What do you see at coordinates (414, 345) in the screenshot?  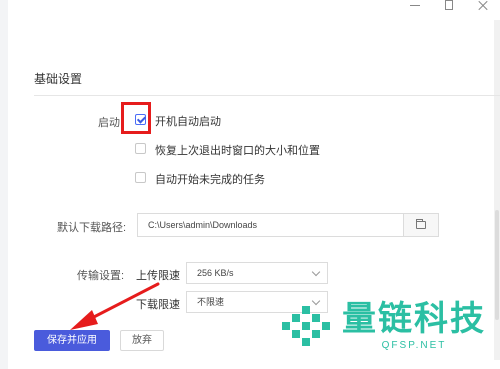 I see `watermark-subtitle: QFSP.NET` at bounding box center [414, 345].